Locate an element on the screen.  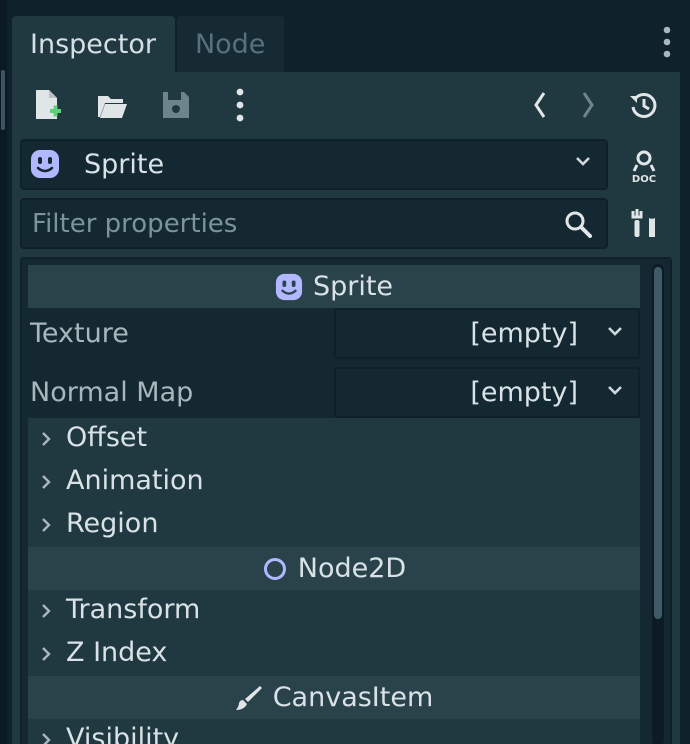
splitter-grip is located at coordinates (3, 100).